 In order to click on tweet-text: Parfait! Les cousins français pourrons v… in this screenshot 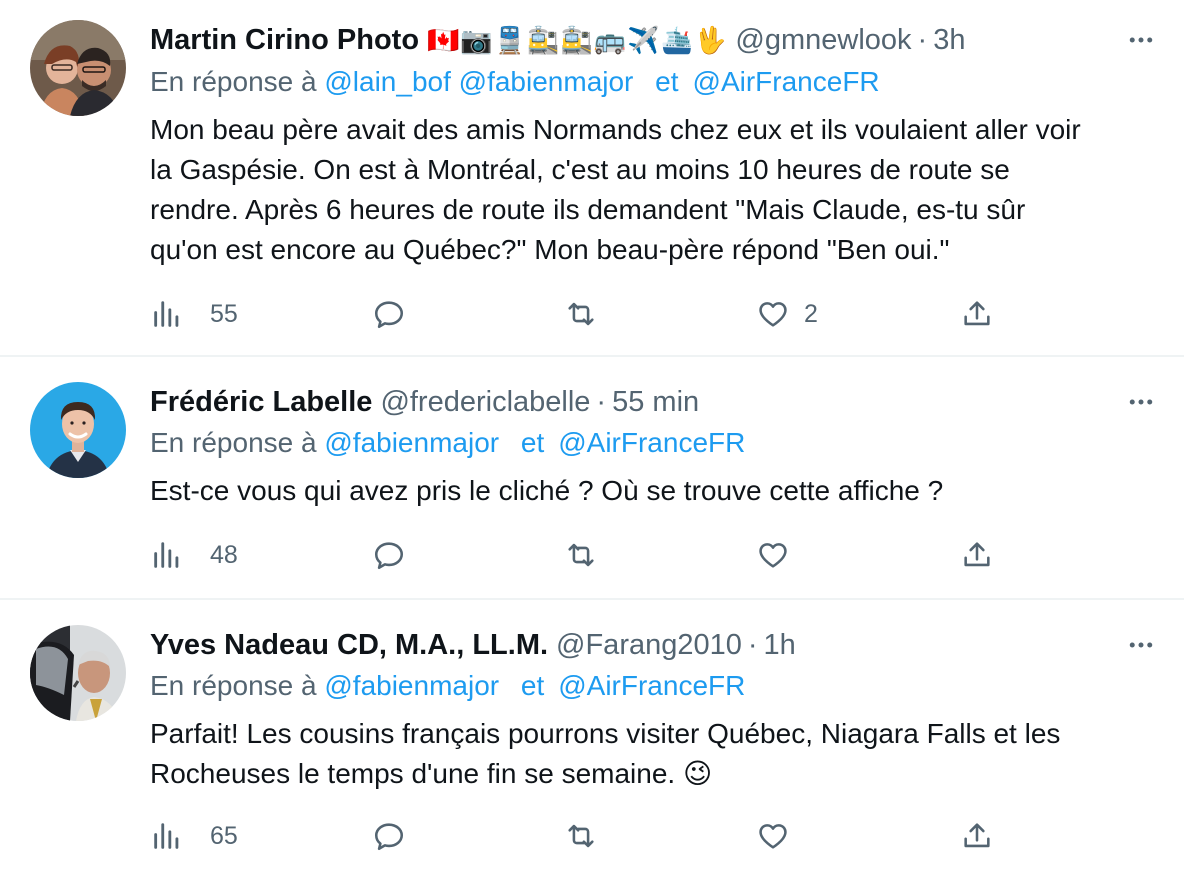, I will do `click(647, 754)`.